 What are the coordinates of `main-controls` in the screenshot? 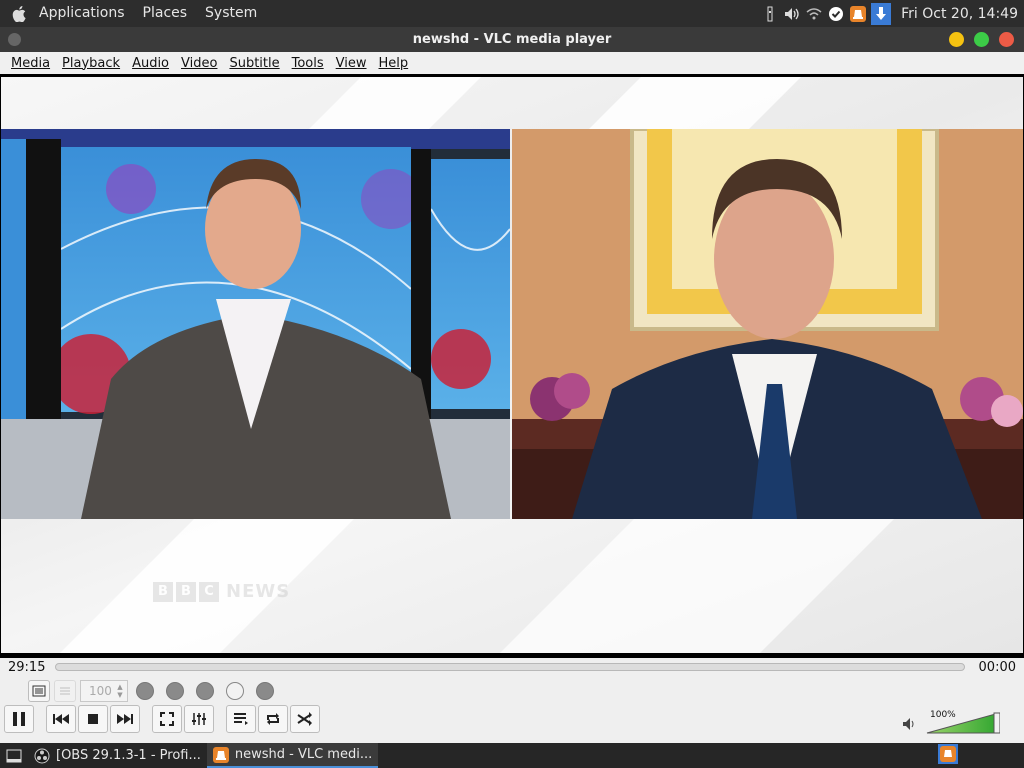 It's located at (168, 719).